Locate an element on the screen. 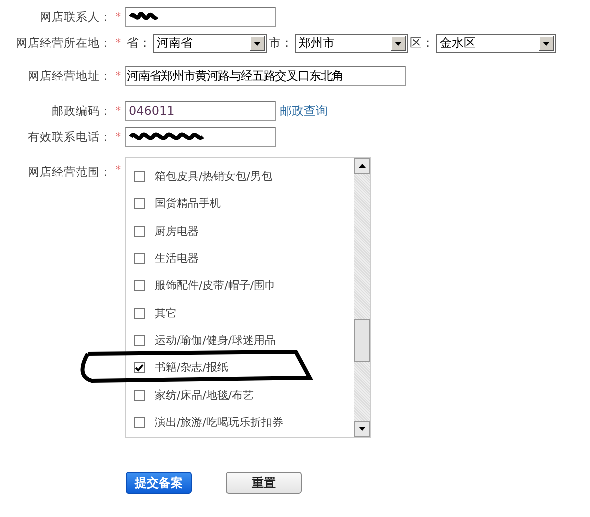 The image size is (590, 517). submit-button: 提交备案 is located at coordinates (159, 483).